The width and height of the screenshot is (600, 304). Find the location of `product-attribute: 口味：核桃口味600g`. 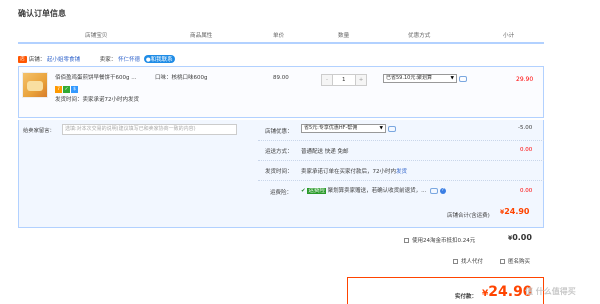

product-attribute: 口味：核桃口味600g is located at coordinates (181, 78).